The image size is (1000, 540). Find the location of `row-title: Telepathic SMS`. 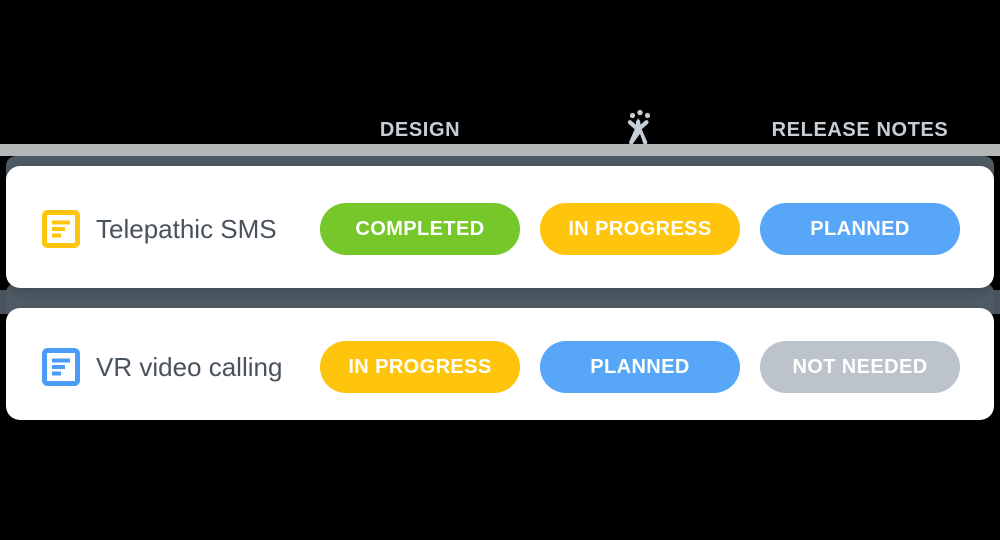

row-title: Telepathic SMS is located at coordinates (186, 229).